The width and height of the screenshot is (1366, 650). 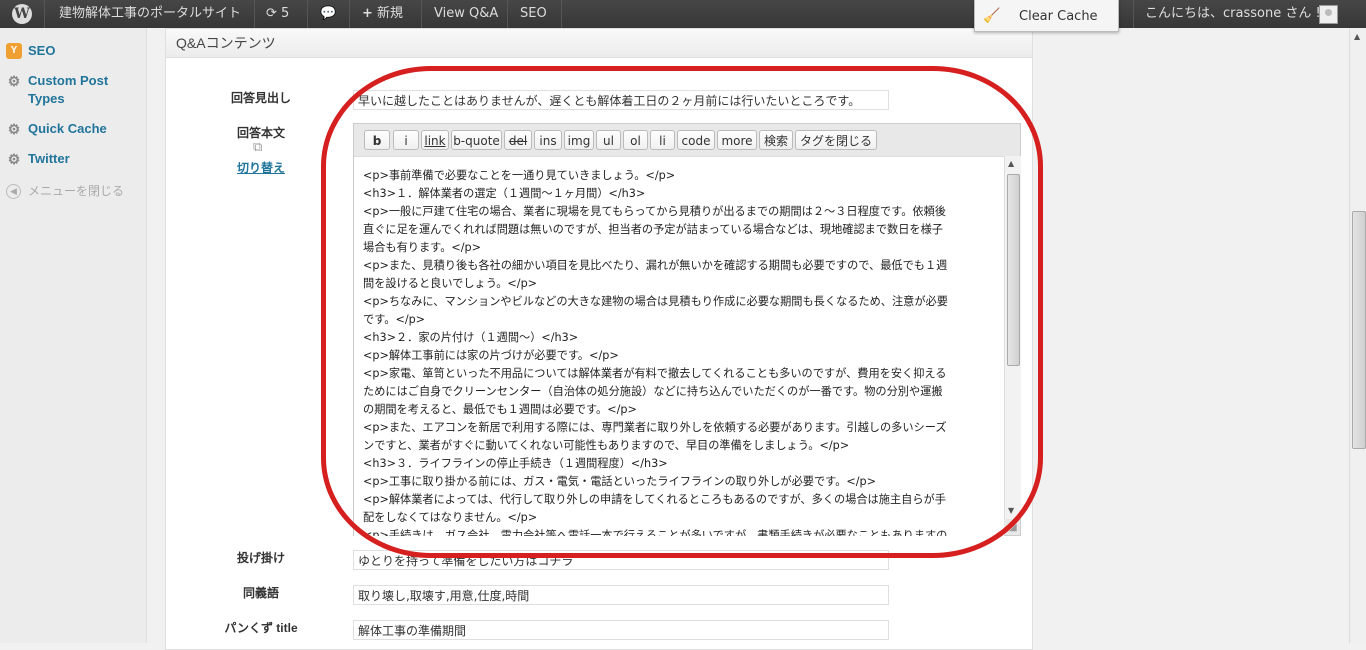 What do you see at coordinates (42, 50) in the screenshot?
I see `sidebar-item-label: SEO` at bounding box center [42, 50].